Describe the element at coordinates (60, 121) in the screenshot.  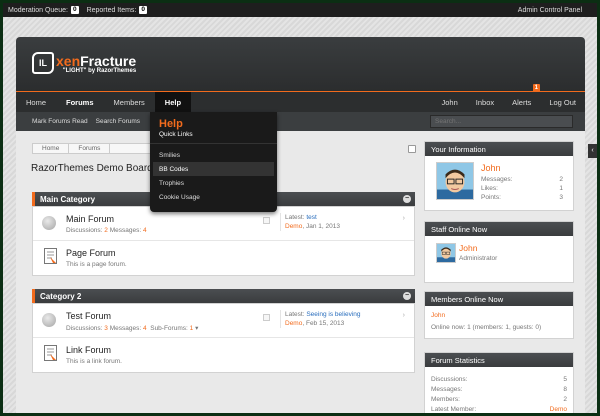
I see `mark-forums-read-link: Mark Forums Read` at that location.